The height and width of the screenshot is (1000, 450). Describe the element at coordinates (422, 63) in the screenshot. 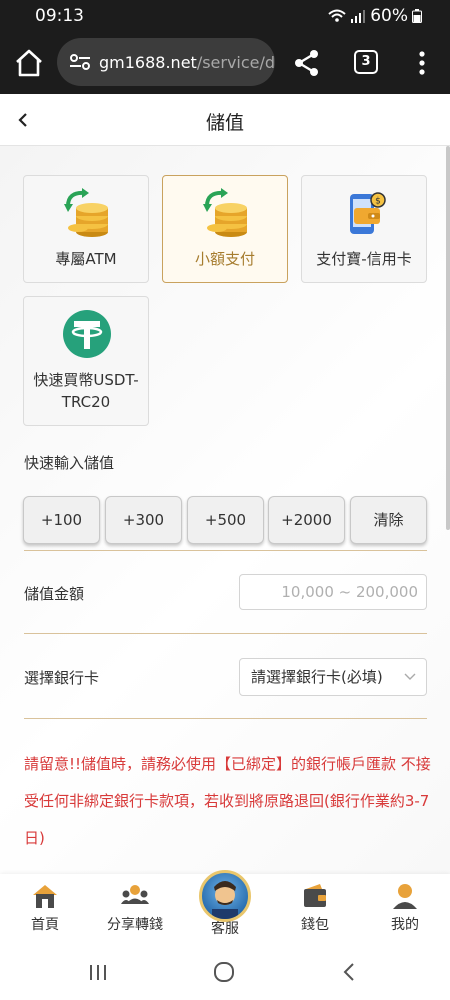

I see `more-menu-icon` at that location.